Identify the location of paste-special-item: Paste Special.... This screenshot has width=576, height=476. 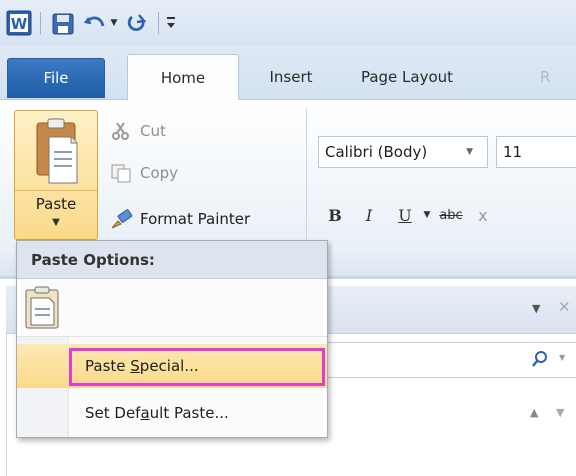
(172, 366).